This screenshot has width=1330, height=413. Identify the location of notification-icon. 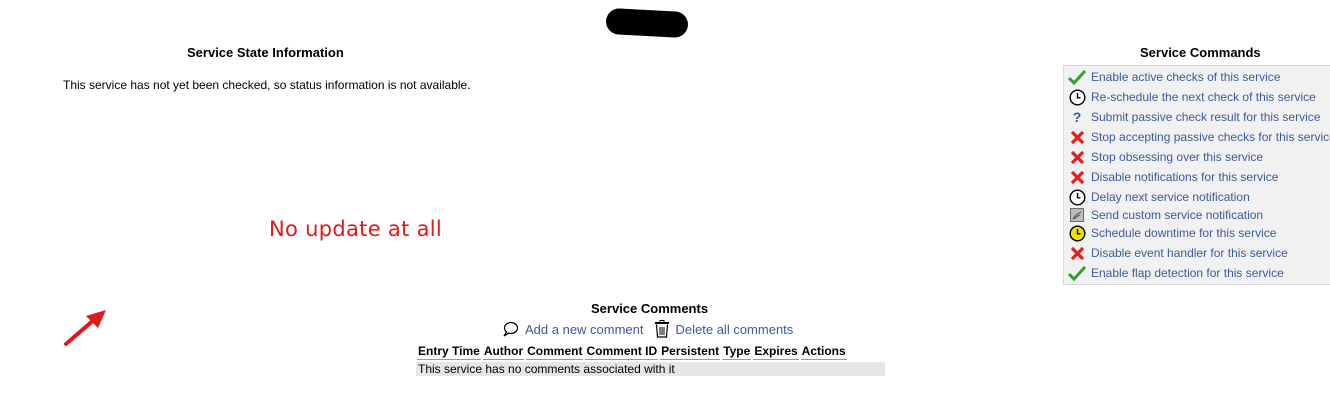
(1077, 215).